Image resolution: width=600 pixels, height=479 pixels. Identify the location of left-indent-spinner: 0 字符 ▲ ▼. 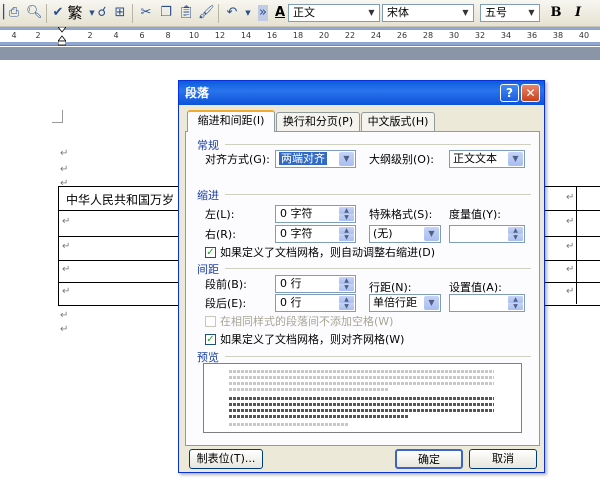
(315, 214).